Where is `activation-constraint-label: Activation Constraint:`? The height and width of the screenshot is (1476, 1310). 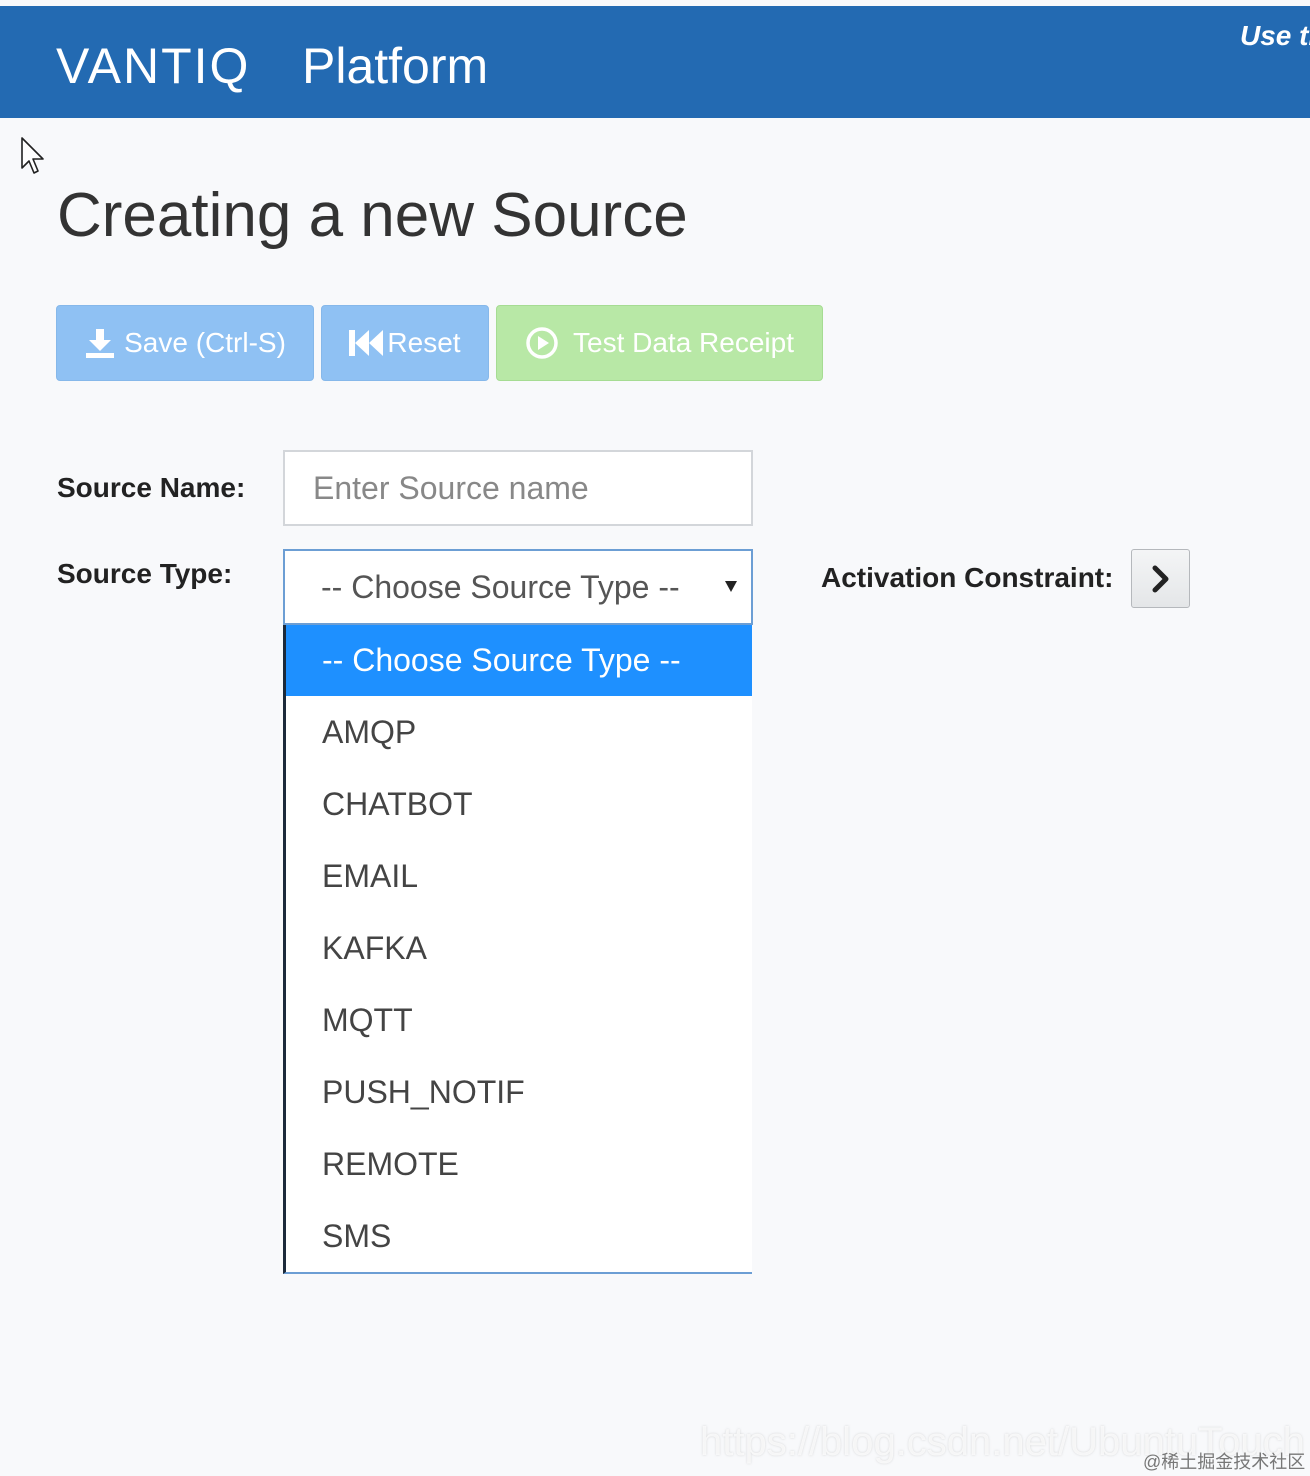
activation-constraint-label: Activation Constraint: is located at coordinates (967, 577).